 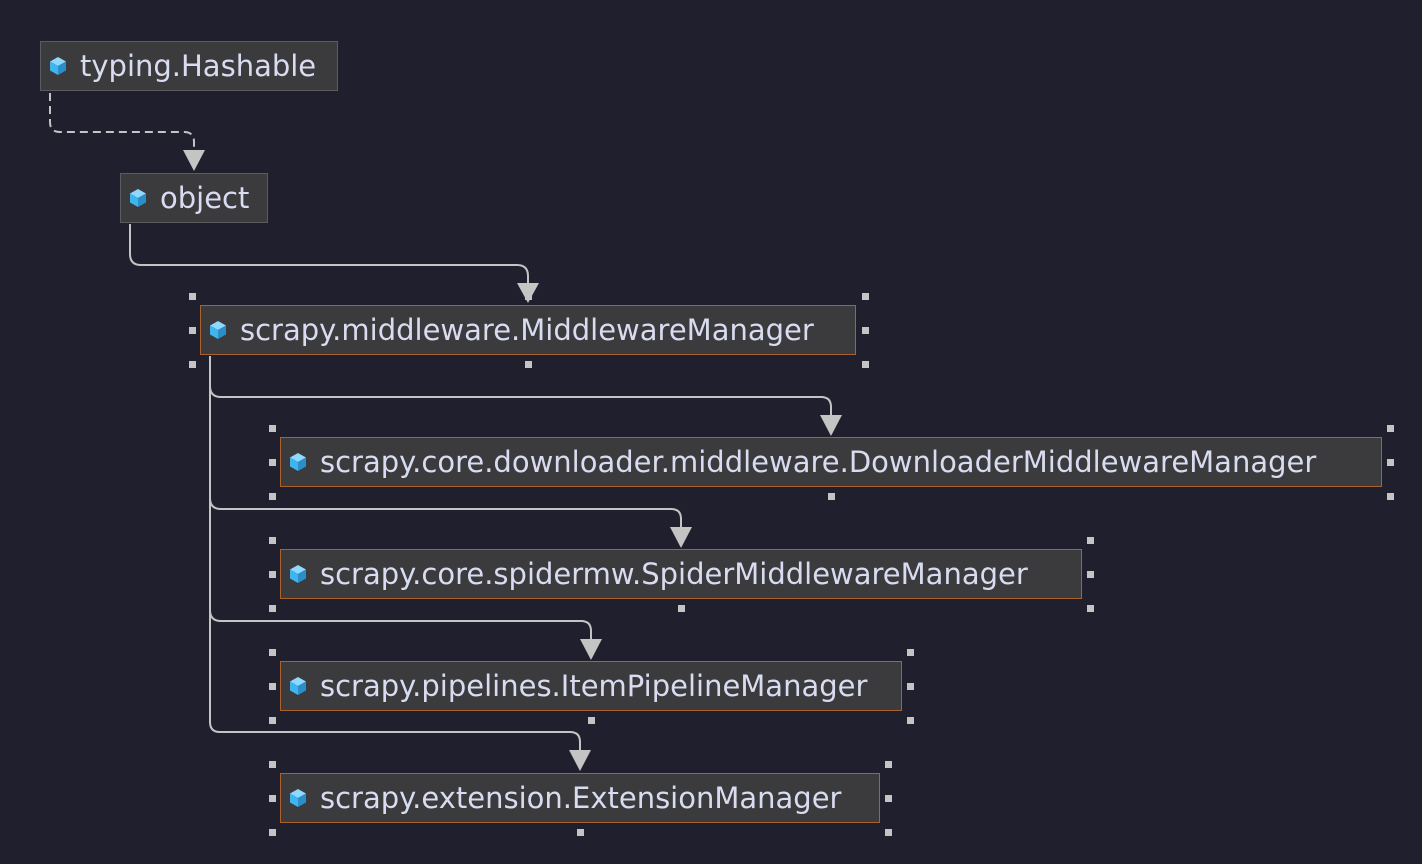 I want to click on node-label: scrapy.middleware.MiddlewareManager, so click(x=527, y=330).